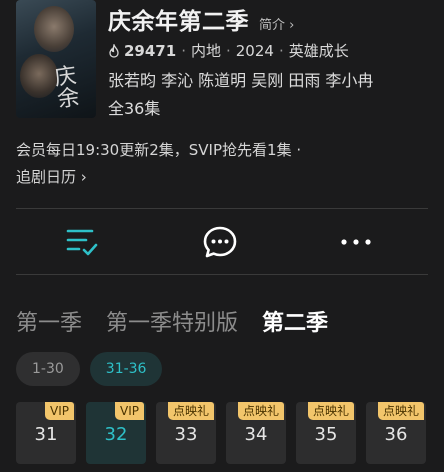  I want to click on comment-icon, so click(220, 242).